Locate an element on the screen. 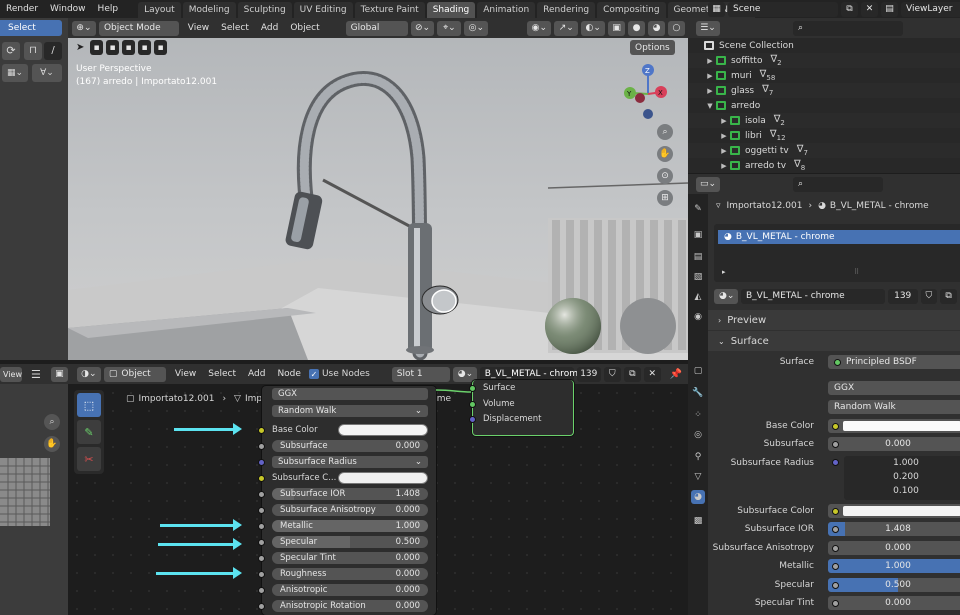 The height and width of the screenshot is (615, 960). subsurface-ior-input-socket is located at coordinates (261, 494).